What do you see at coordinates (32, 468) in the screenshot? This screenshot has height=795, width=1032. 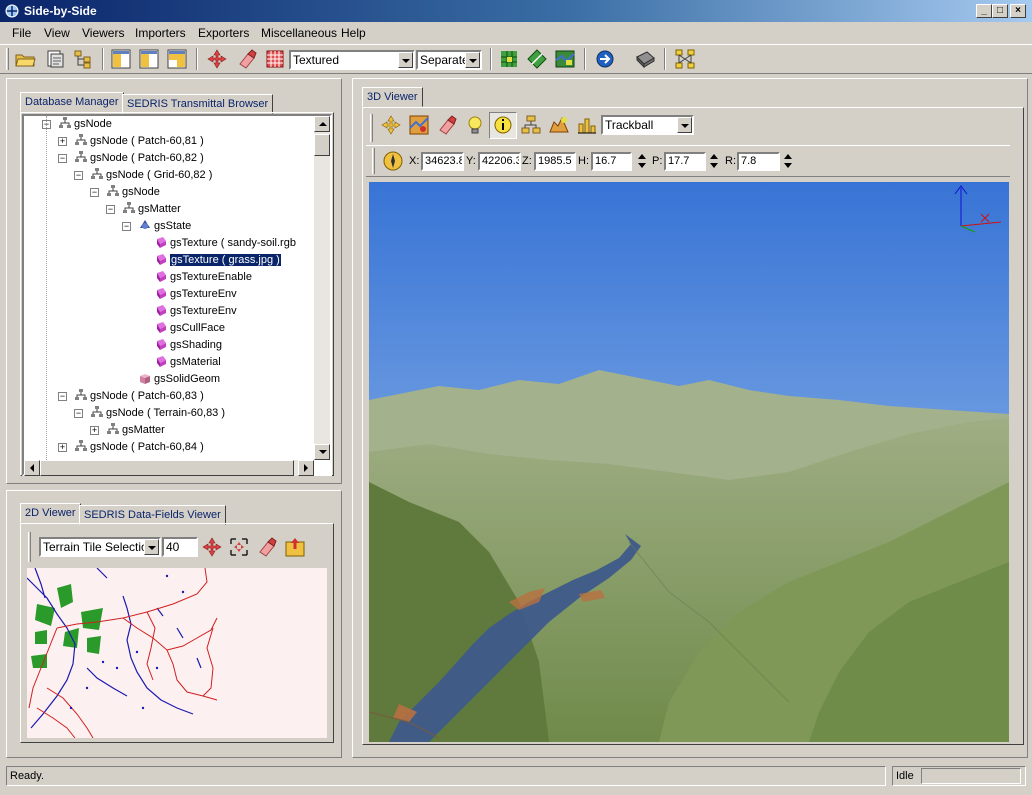 I see `scroll-left-button` at bounding box center [32, 468].